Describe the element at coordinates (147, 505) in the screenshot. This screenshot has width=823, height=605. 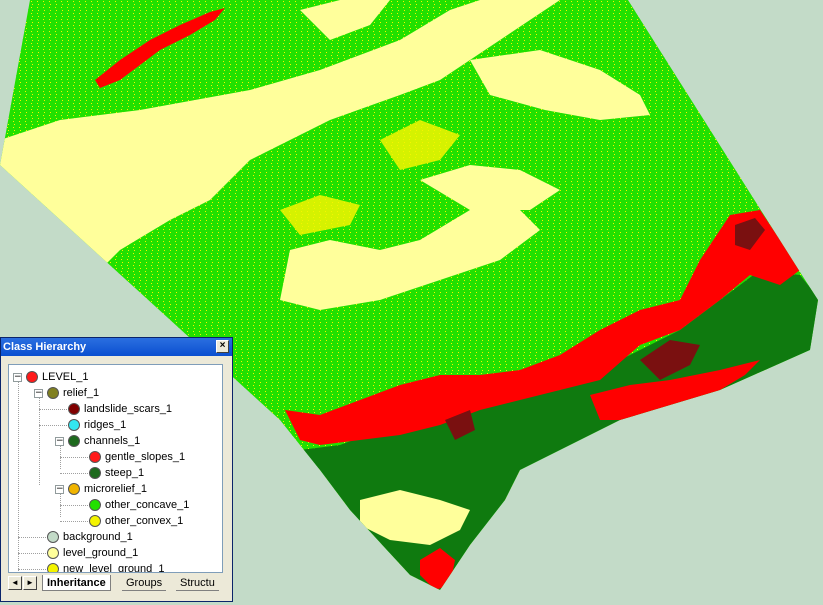
I see `tree-item-label: other_concave_1` at that location.